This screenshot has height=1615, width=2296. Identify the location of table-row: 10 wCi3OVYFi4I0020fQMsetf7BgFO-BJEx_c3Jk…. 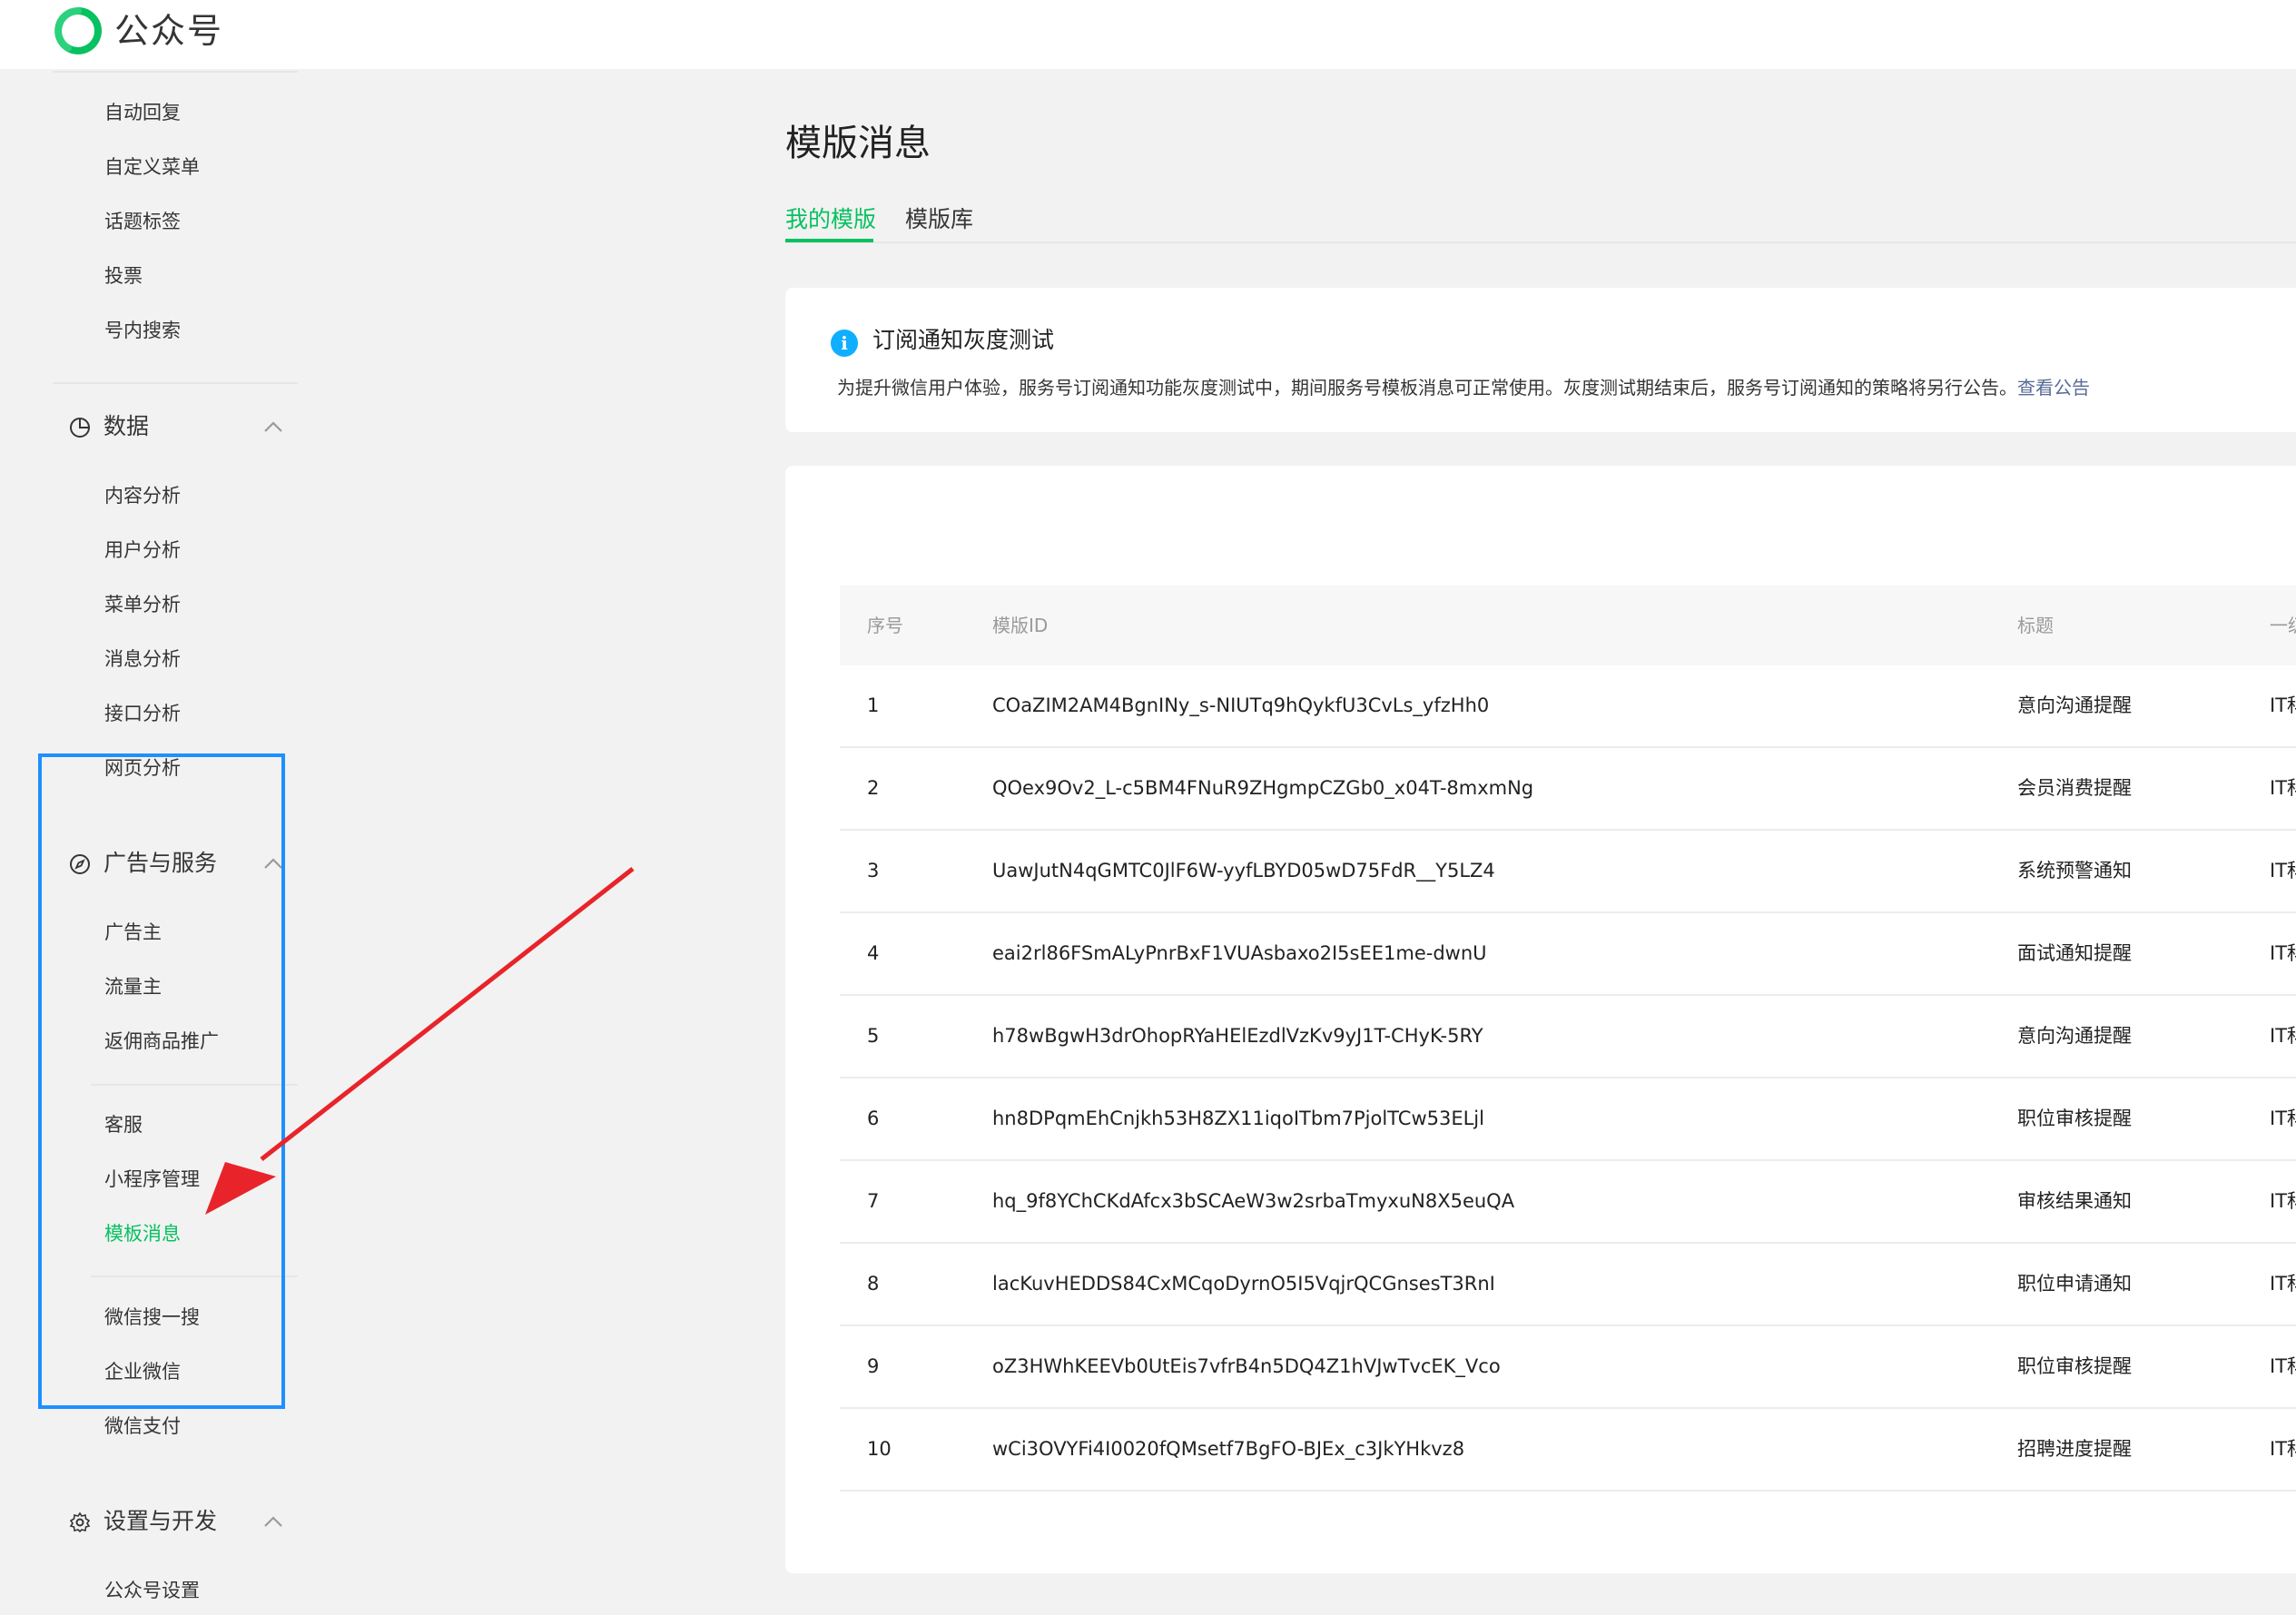
(1568, 1450).